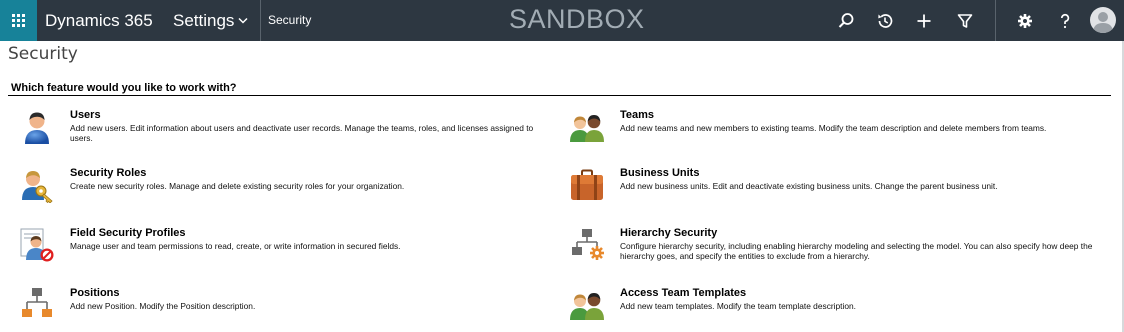 This screenshot has width=1124, height=332. I want to click on breadcrumb: Security, so click(289, 20).